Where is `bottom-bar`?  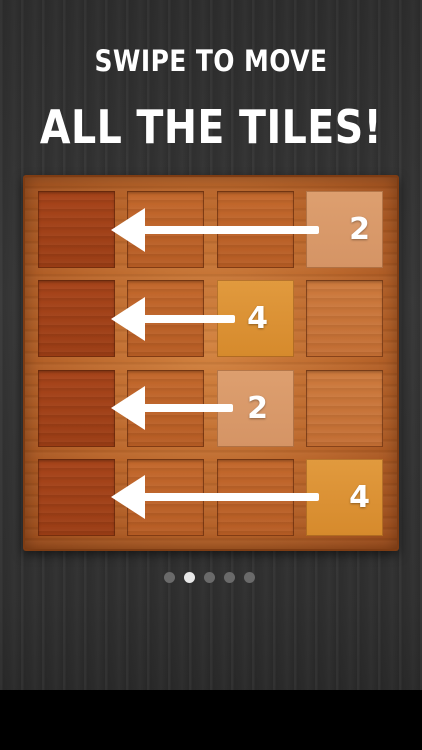
bottom-bar is located at coordinates (211, 720).